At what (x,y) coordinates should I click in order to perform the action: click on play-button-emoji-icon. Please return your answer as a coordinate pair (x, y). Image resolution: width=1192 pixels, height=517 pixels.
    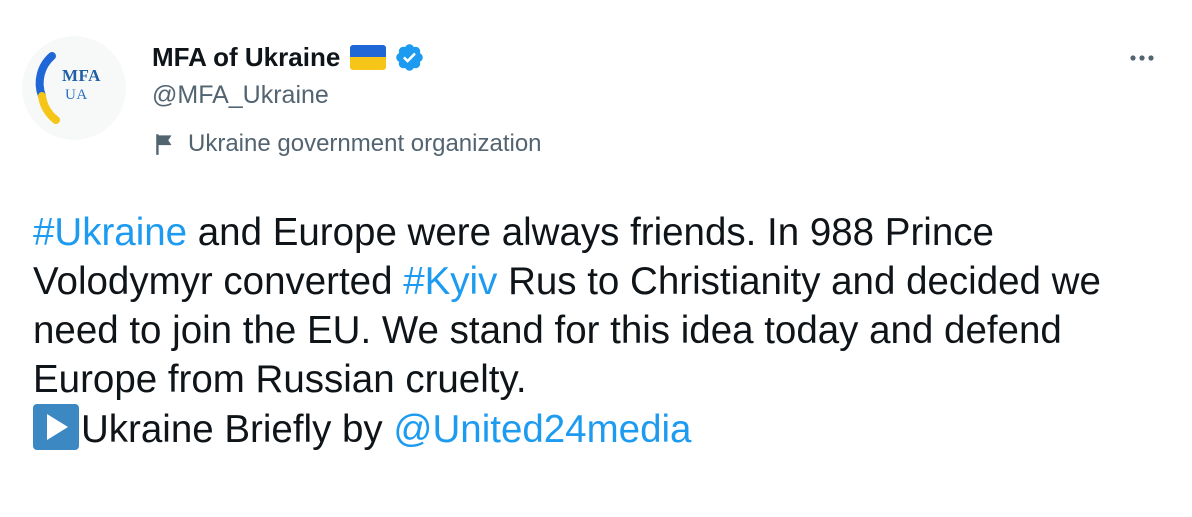
    Looking at the image, I should click on (56, 427).